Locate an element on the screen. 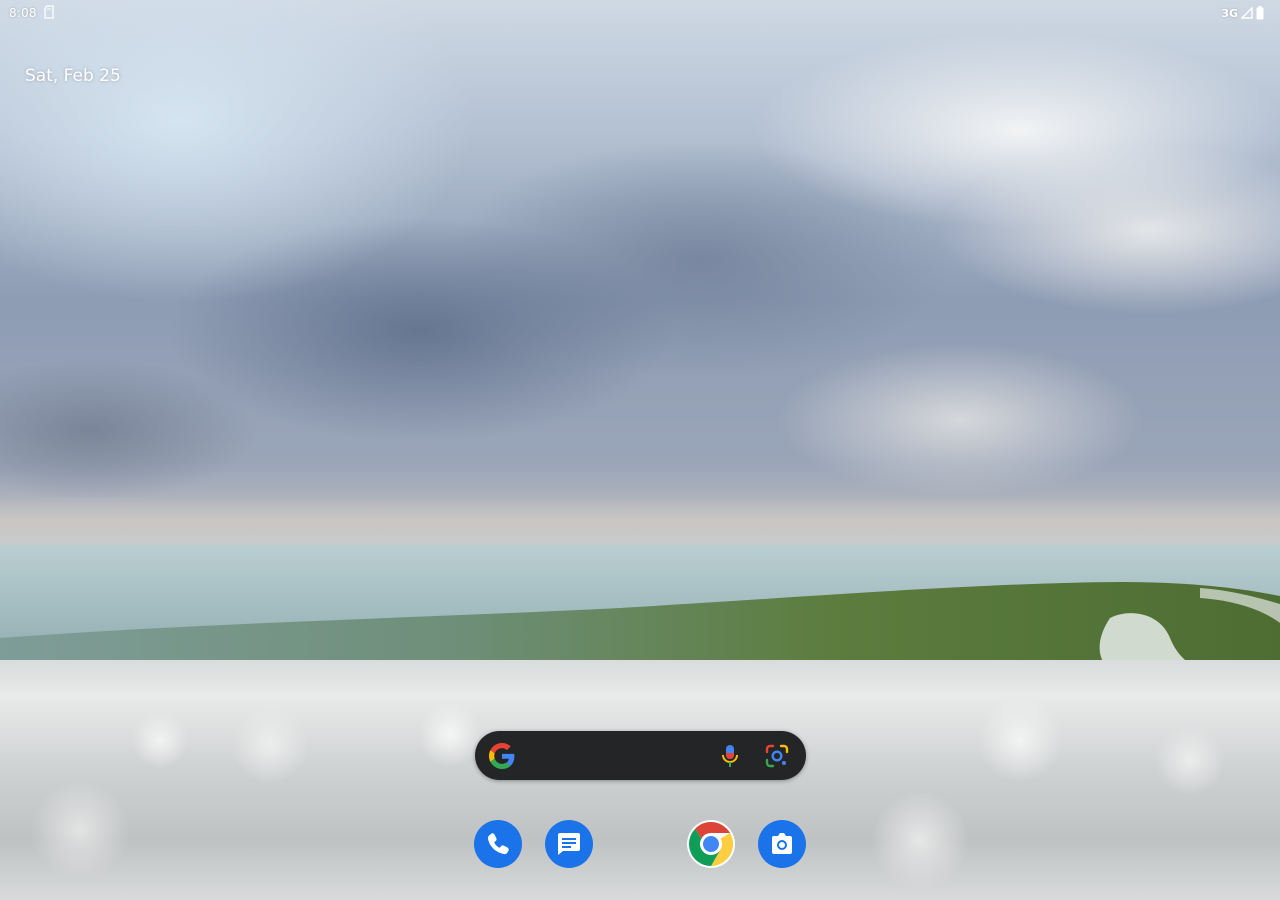 This screenshot has width=1280, height=900. chrome-icon is located at coordinates (711, 844).